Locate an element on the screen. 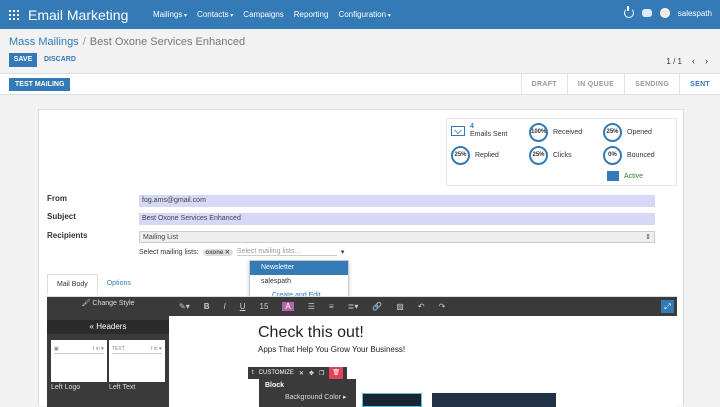 The height and width of the screenshot is (407, 720). font-color-icon: A is located at coordinates (288, 306).